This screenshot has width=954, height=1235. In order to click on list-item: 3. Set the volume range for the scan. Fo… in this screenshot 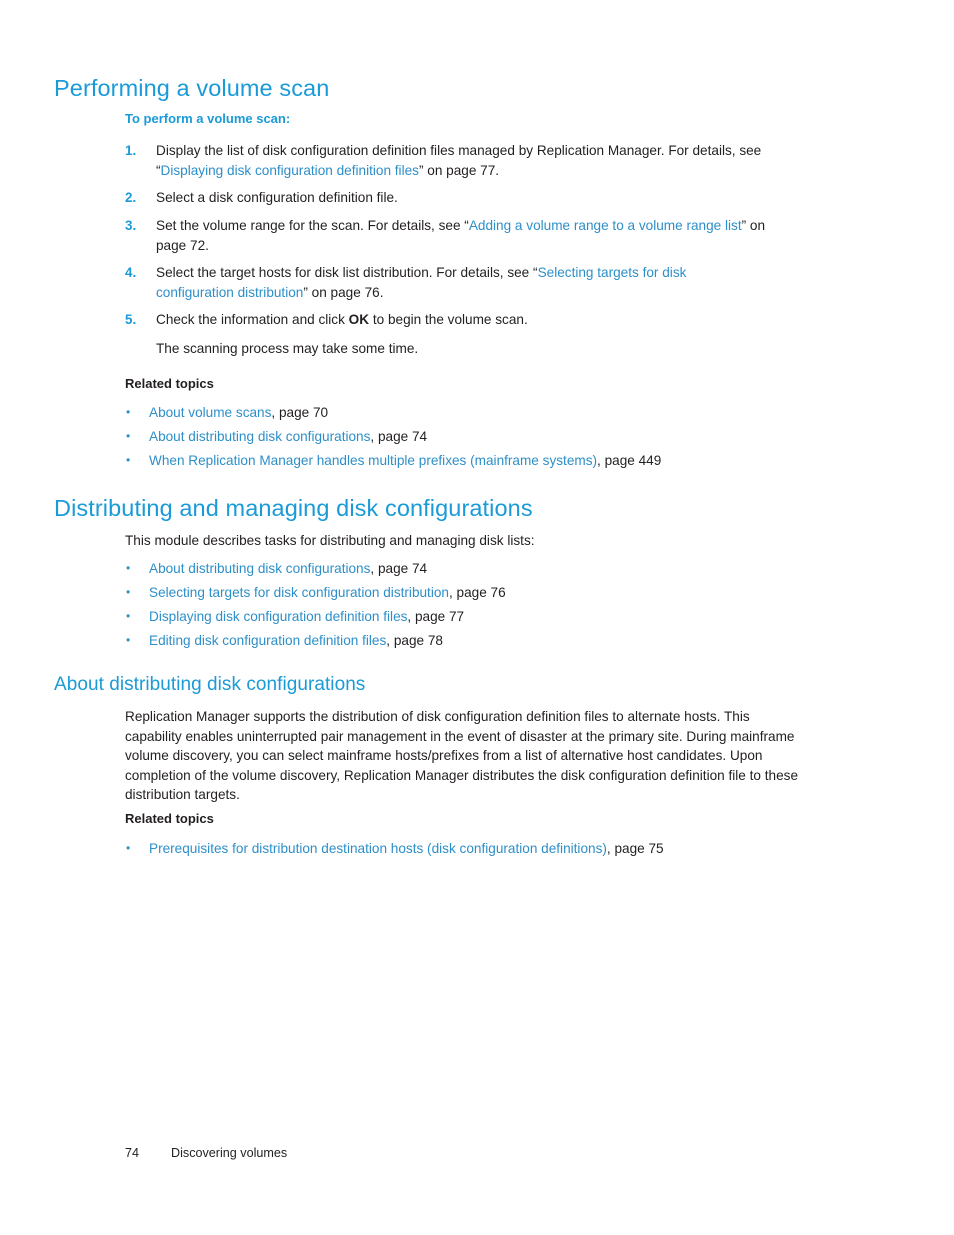, I will do `click(460, 235)`.